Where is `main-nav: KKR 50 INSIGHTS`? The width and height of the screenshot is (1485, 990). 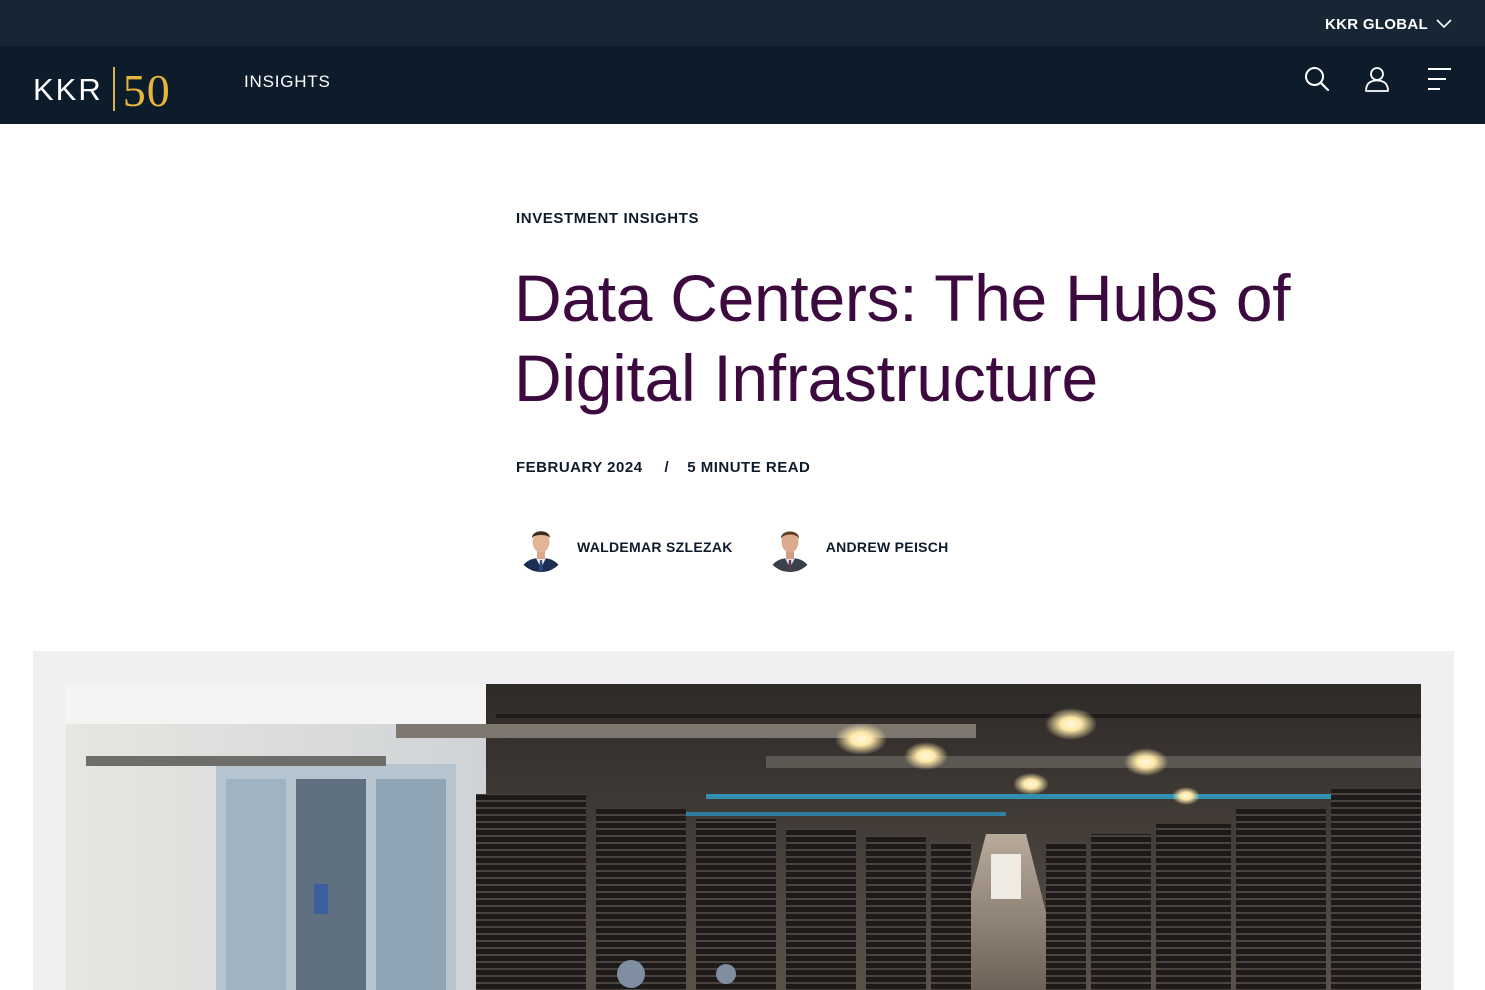 main-nav: KKR 50 INSIGHTS is located at coordinates (742, 85).